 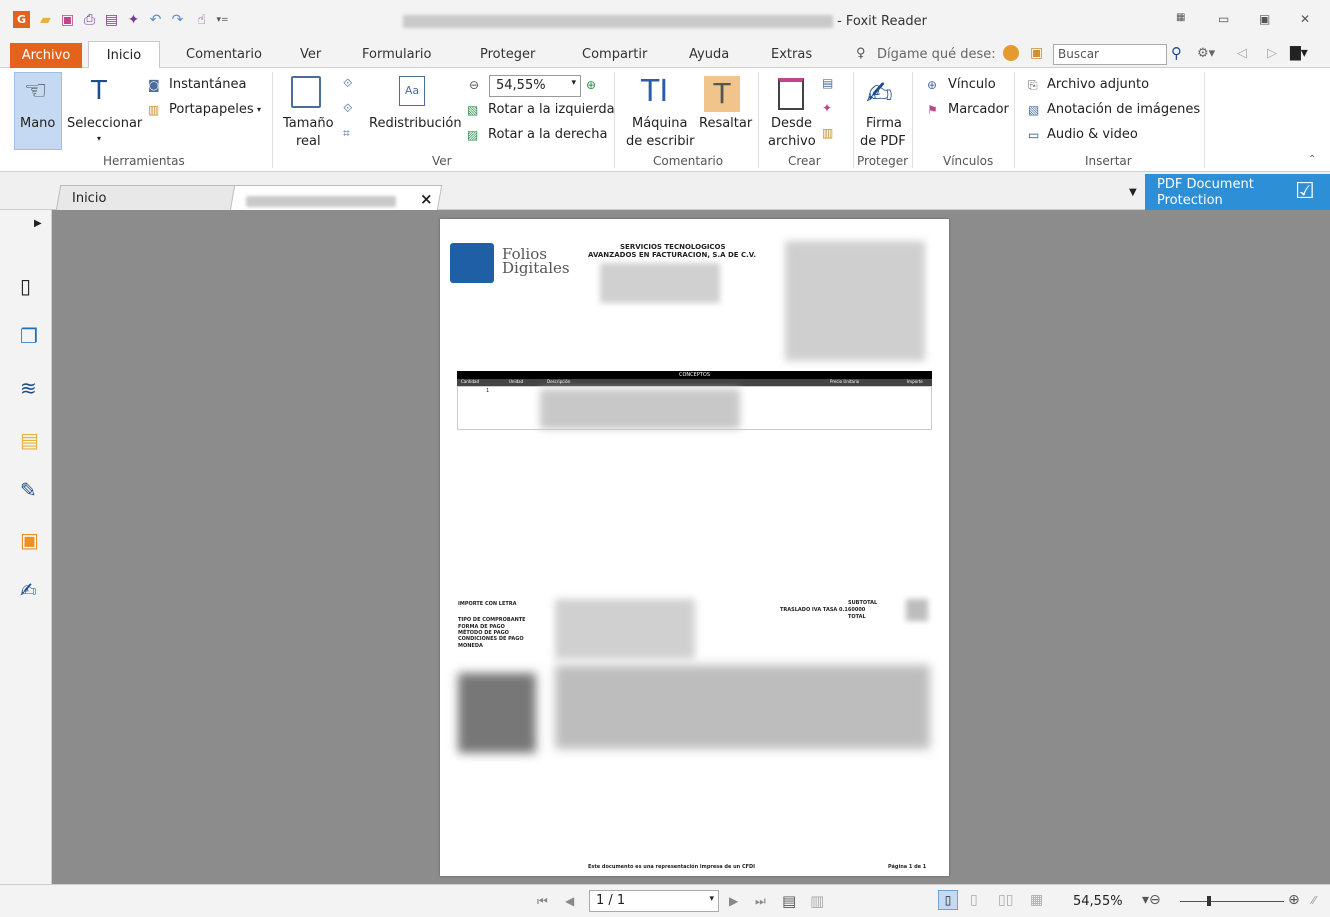 What do you see at coordinates (207, 84) in the screenshot?
I see `instantanea-button: Instantánea` at bounding box center [207, 84].